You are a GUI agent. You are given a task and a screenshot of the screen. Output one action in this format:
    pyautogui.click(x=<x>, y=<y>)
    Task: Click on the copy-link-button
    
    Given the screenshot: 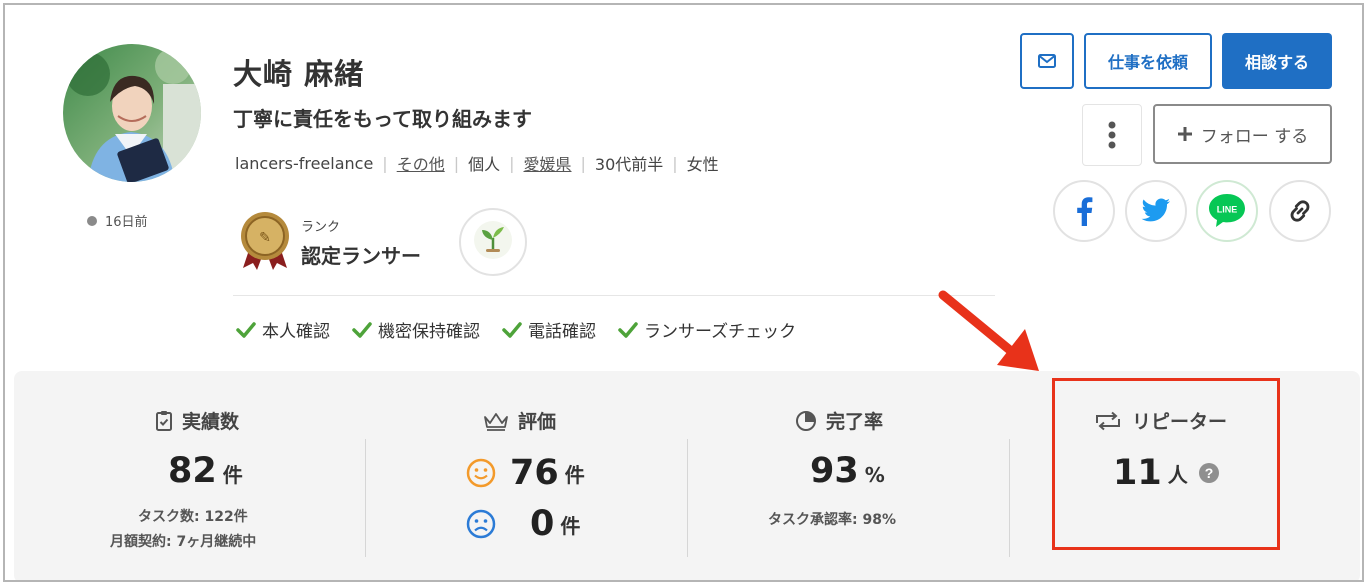 What is the action you would take?
    pyautogui.click(x=1300, y=211)
    